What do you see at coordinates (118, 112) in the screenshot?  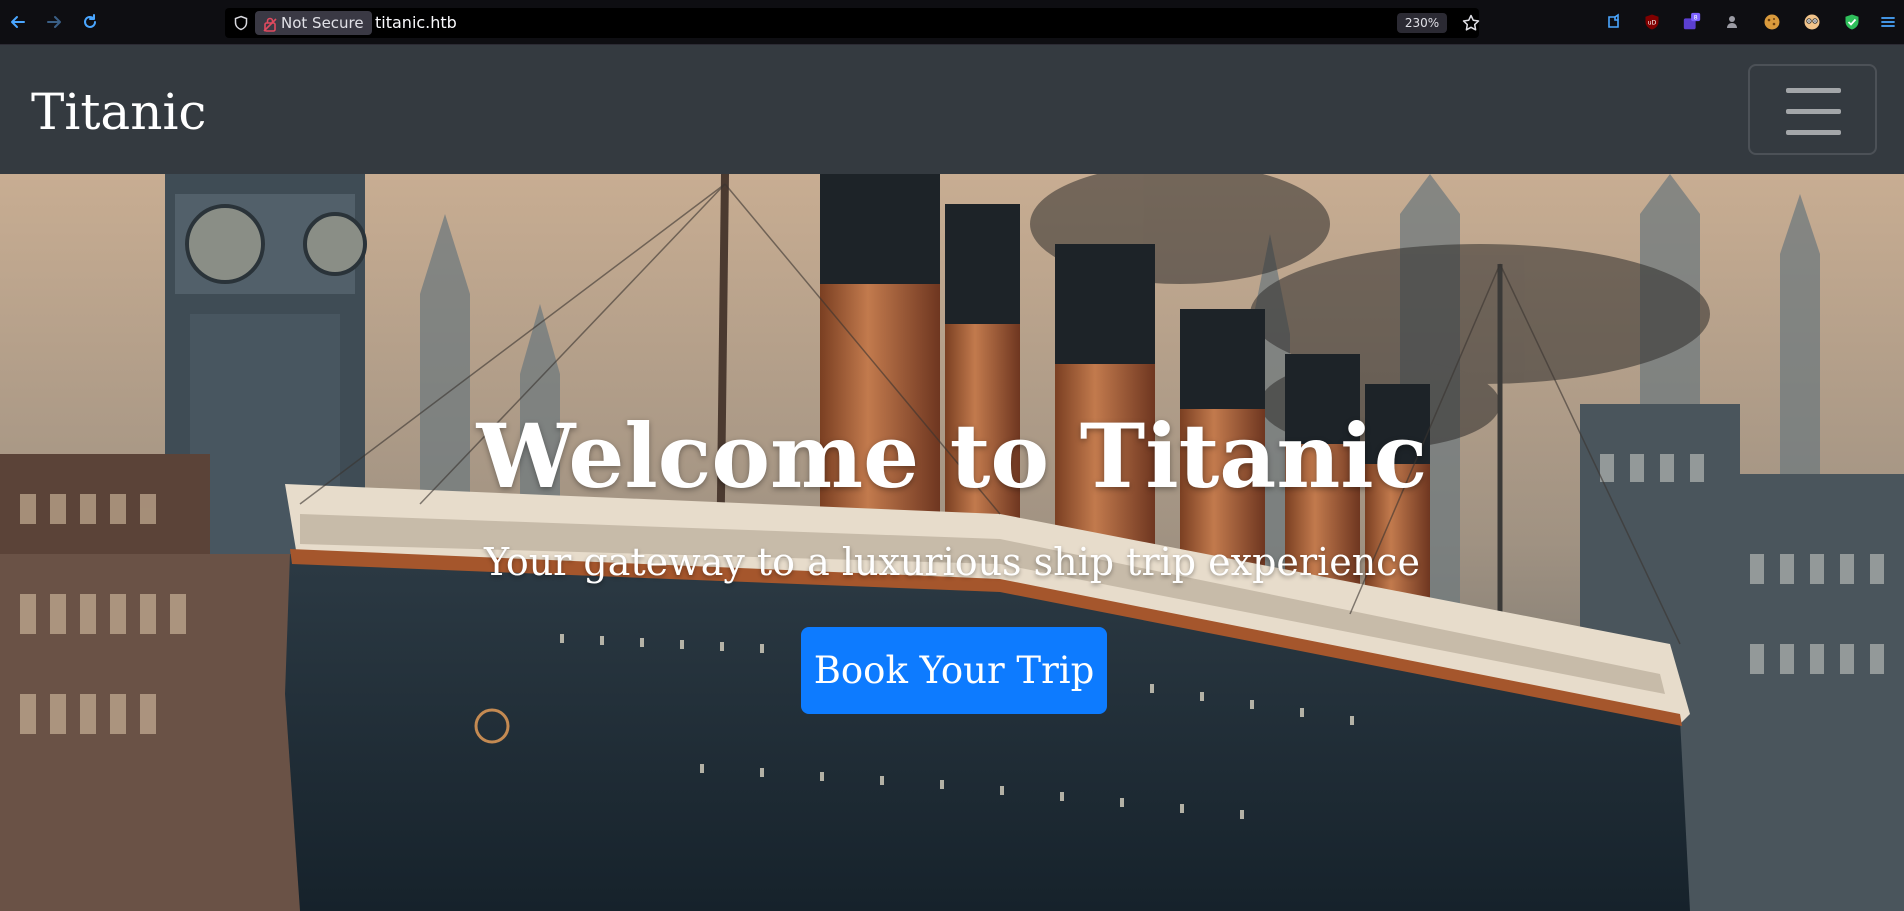 I see `brand-link: Titanic` at bounding box center [118, 112].